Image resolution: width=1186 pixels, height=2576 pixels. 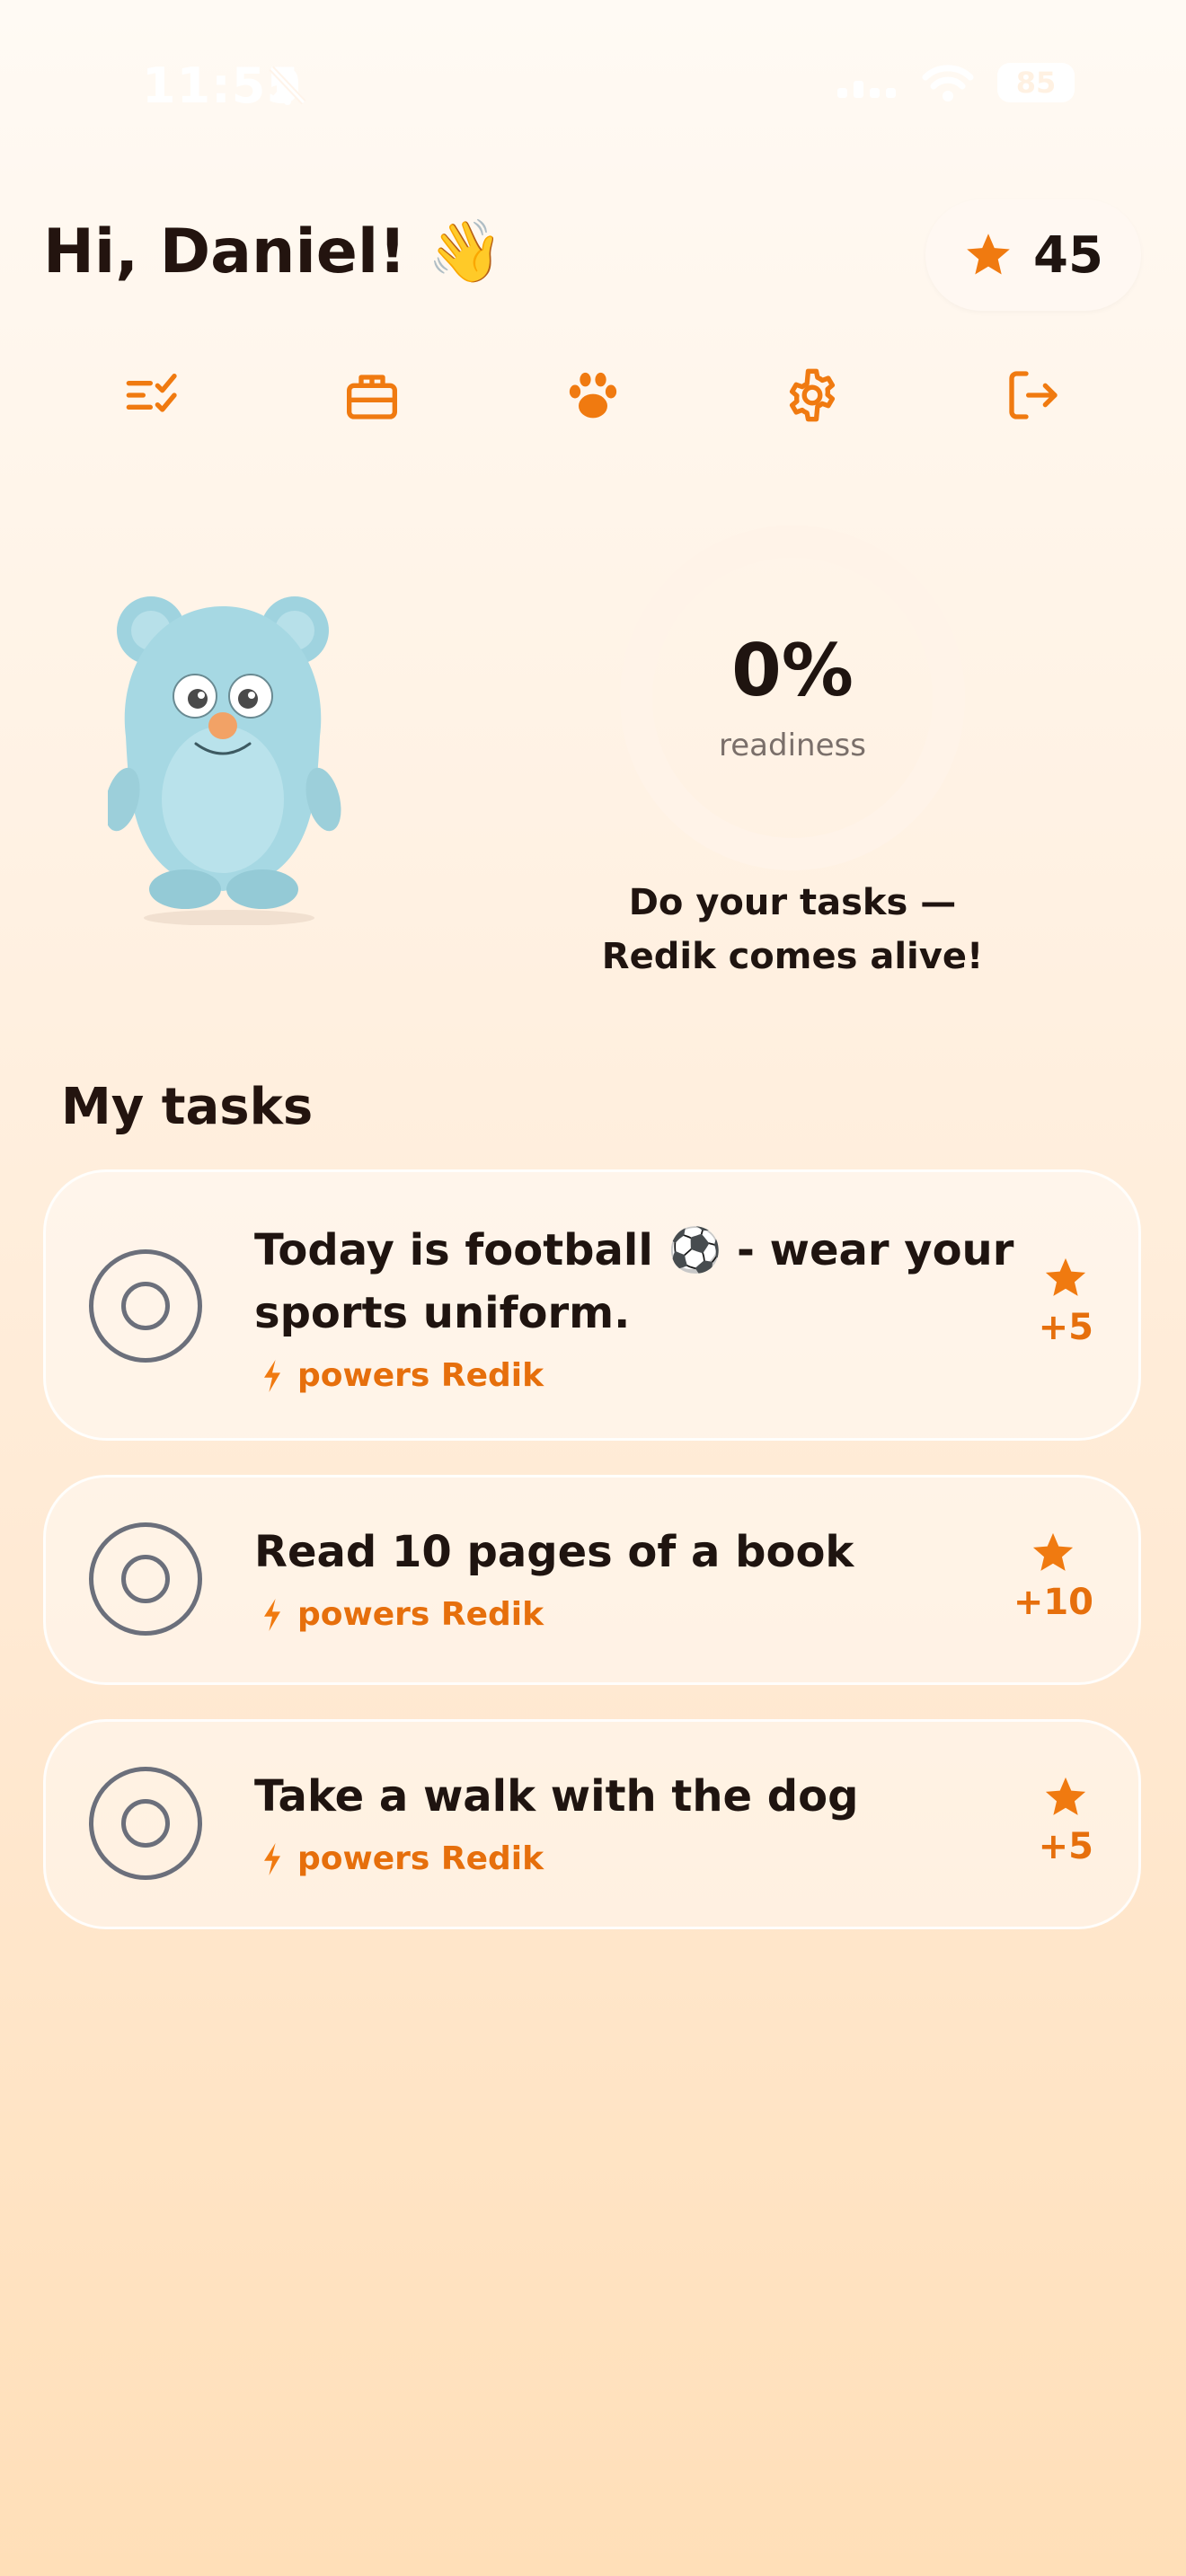 What do you see at coordinates (187, 1107) in the screenshot?
I see `tasks-section-title: My tasks` at bounding box center [187, 1107].